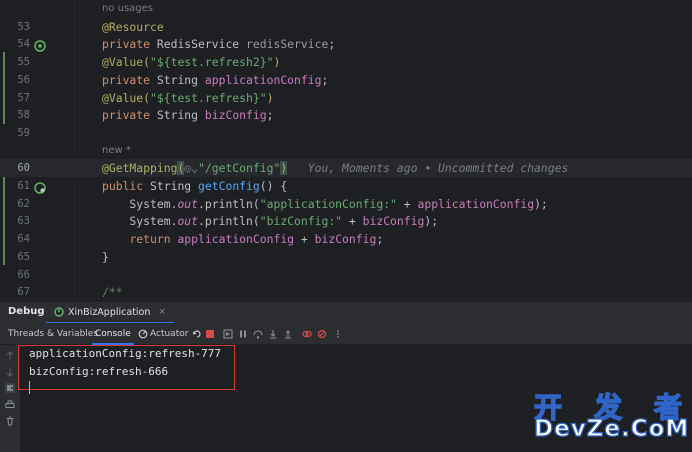 Image resolution: width=692 pixels, height=452 pixels. I want to click on watermark-en: DevZe.CoM, so click(611, 428).